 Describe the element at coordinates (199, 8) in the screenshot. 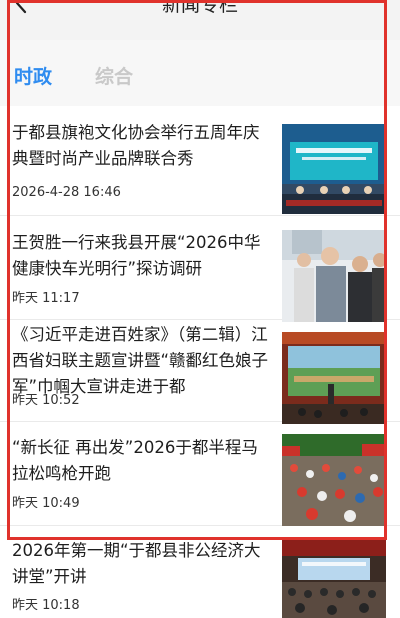

I see `page-title: 新闻专栏` at that location.